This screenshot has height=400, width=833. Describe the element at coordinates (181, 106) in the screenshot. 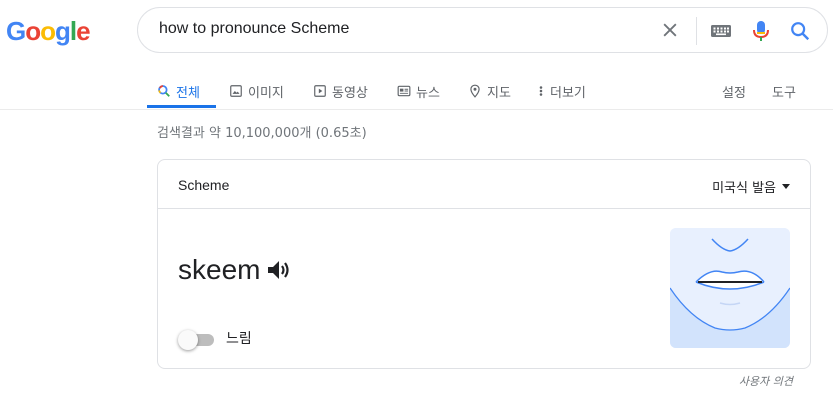

I see `active-tab-indicator` at that location.